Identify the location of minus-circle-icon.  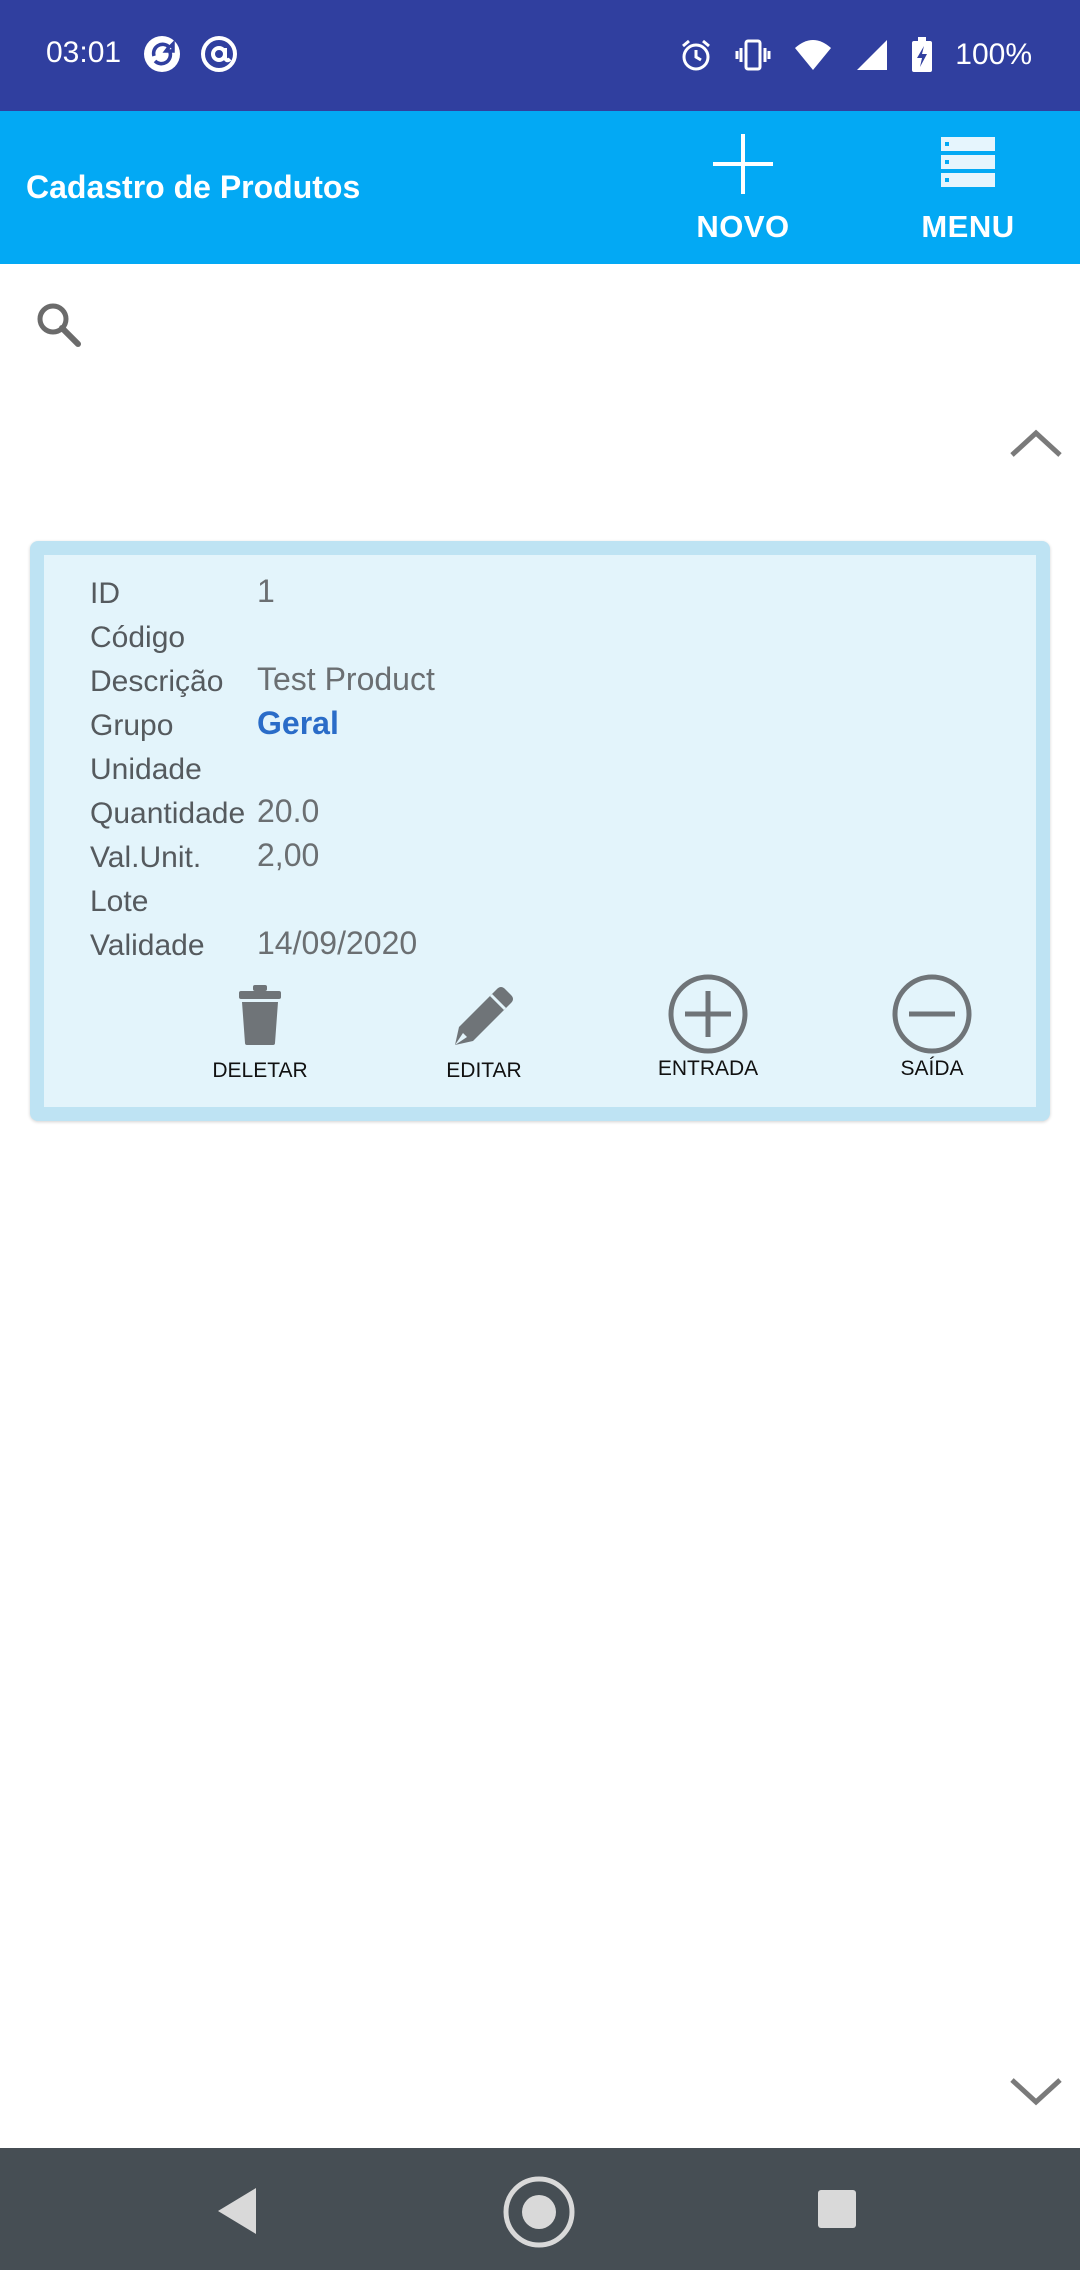
(932, 1014).